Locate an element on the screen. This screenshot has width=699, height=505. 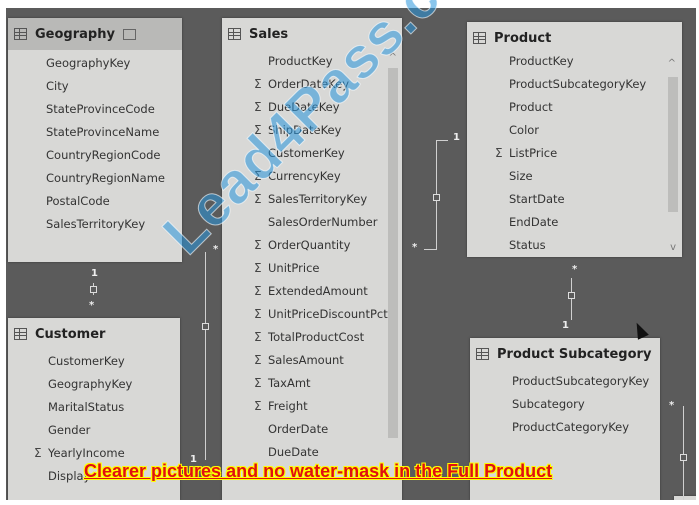
table-title: Product is located at coordinates (523, 38).